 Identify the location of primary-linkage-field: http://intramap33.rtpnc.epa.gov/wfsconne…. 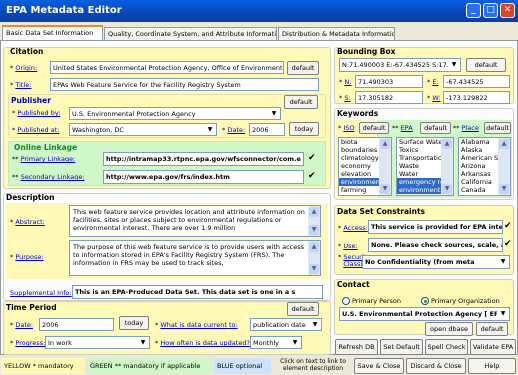
(203, 159).